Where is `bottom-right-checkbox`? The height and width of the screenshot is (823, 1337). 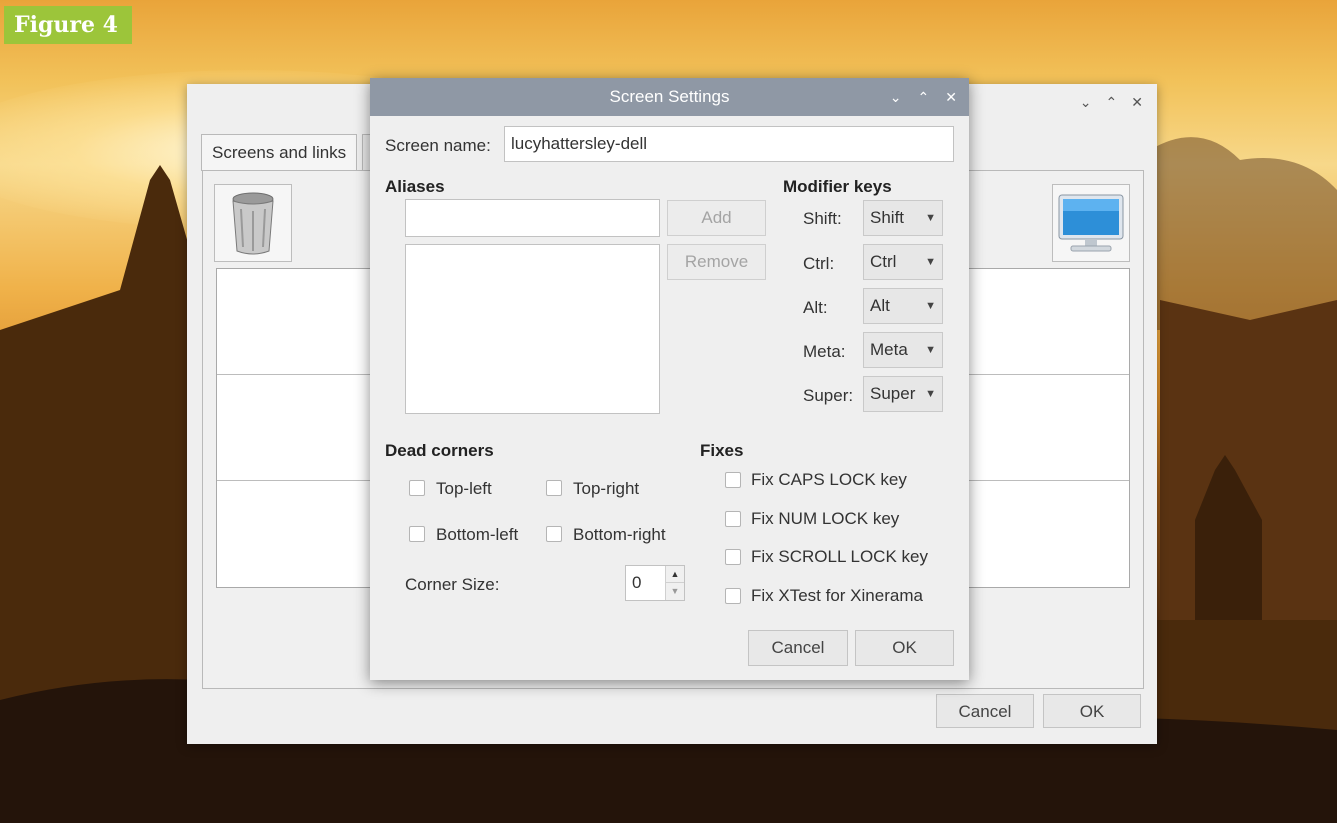
bottom-right-checkbox is located at coordinates (554, 534).